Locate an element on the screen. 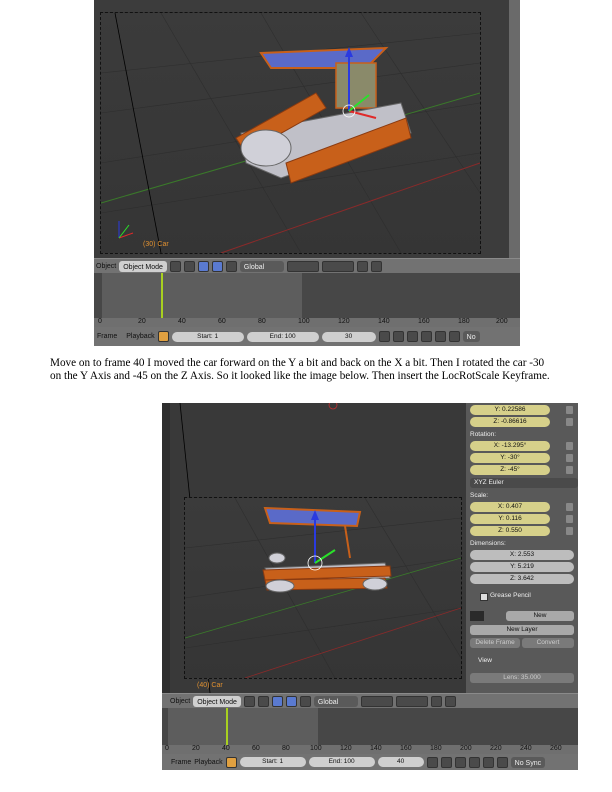 This screenshot has width=612, height=792. current-frame-field: 30 is located at coordinates (348, 336).